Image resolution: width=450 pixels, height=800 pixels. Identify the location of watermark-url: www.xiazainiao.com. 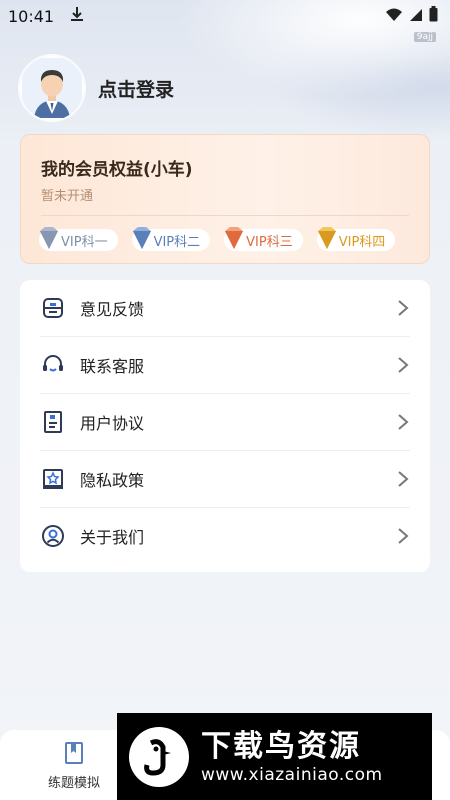
(292, 774).